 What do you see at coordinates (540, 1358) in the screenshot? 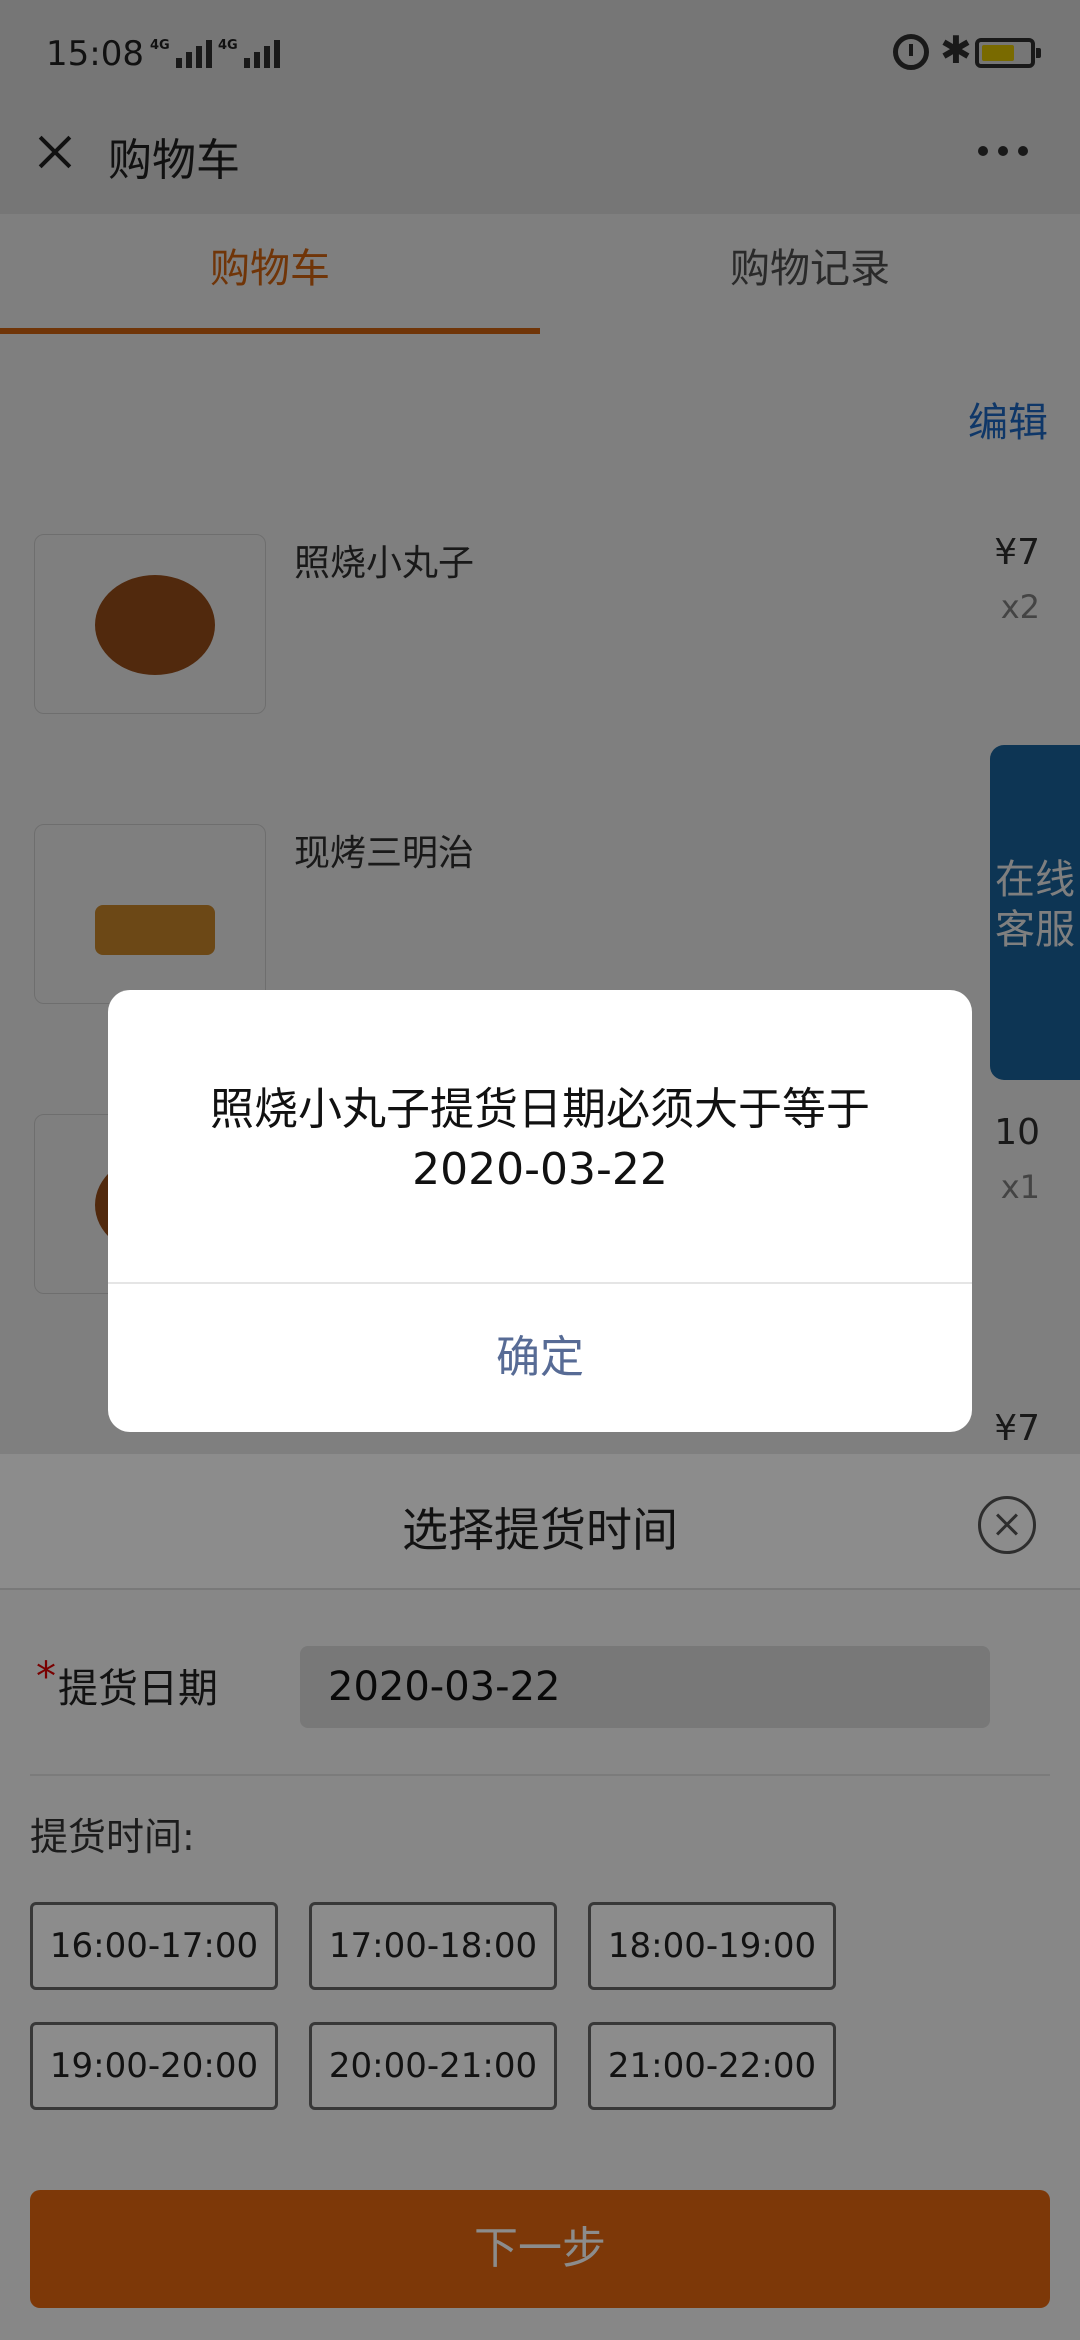
I see `confirm-button: 确定` at bounding box center [540, 1358].